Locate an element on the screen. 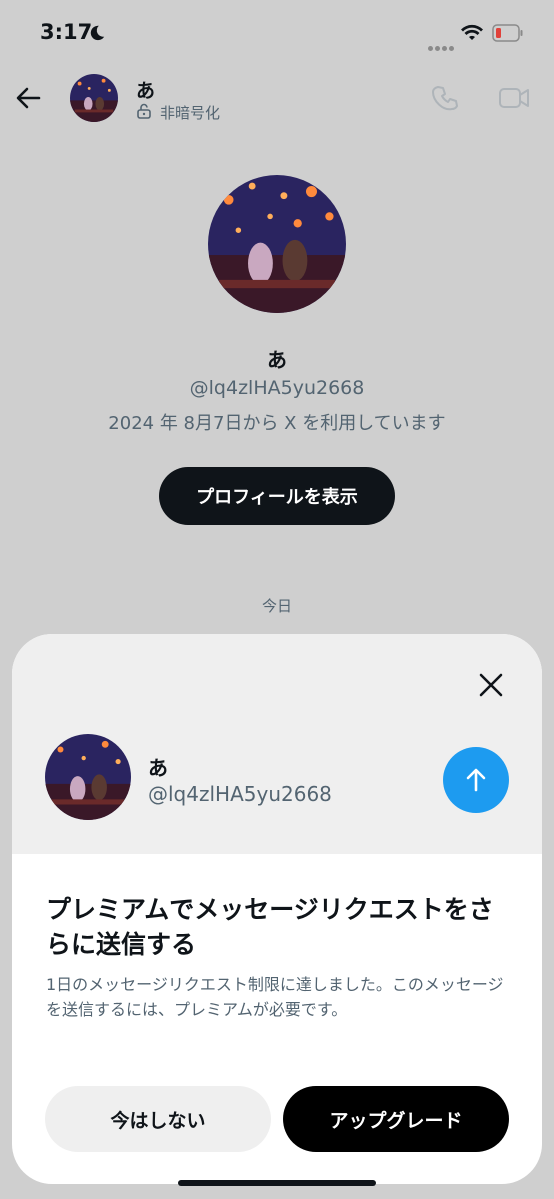 This screenshot has width=554, height=1199. moon-icon is located at coordinates (97, 33).